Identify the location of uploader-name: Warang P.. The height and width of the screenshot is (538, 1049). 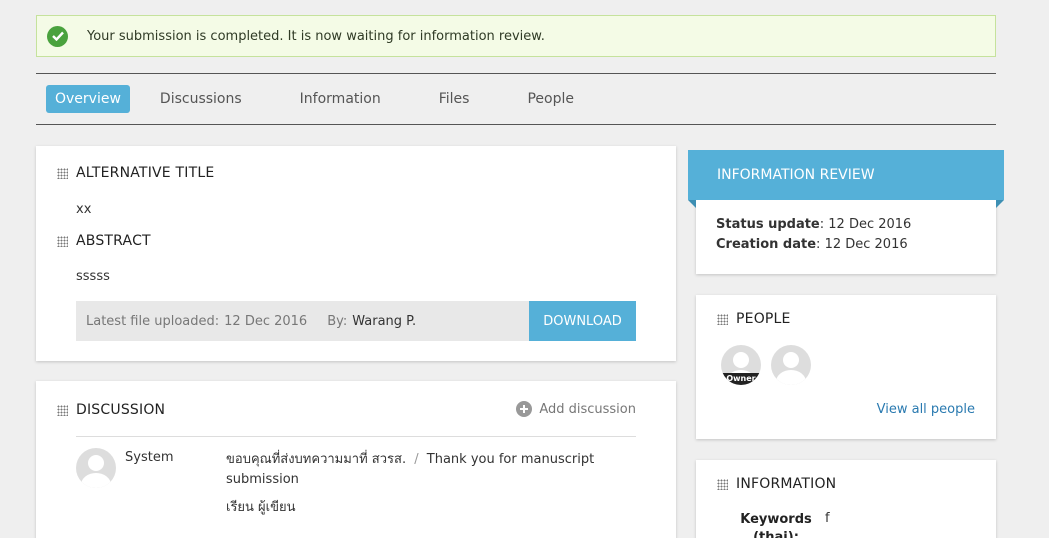
(384, 321).